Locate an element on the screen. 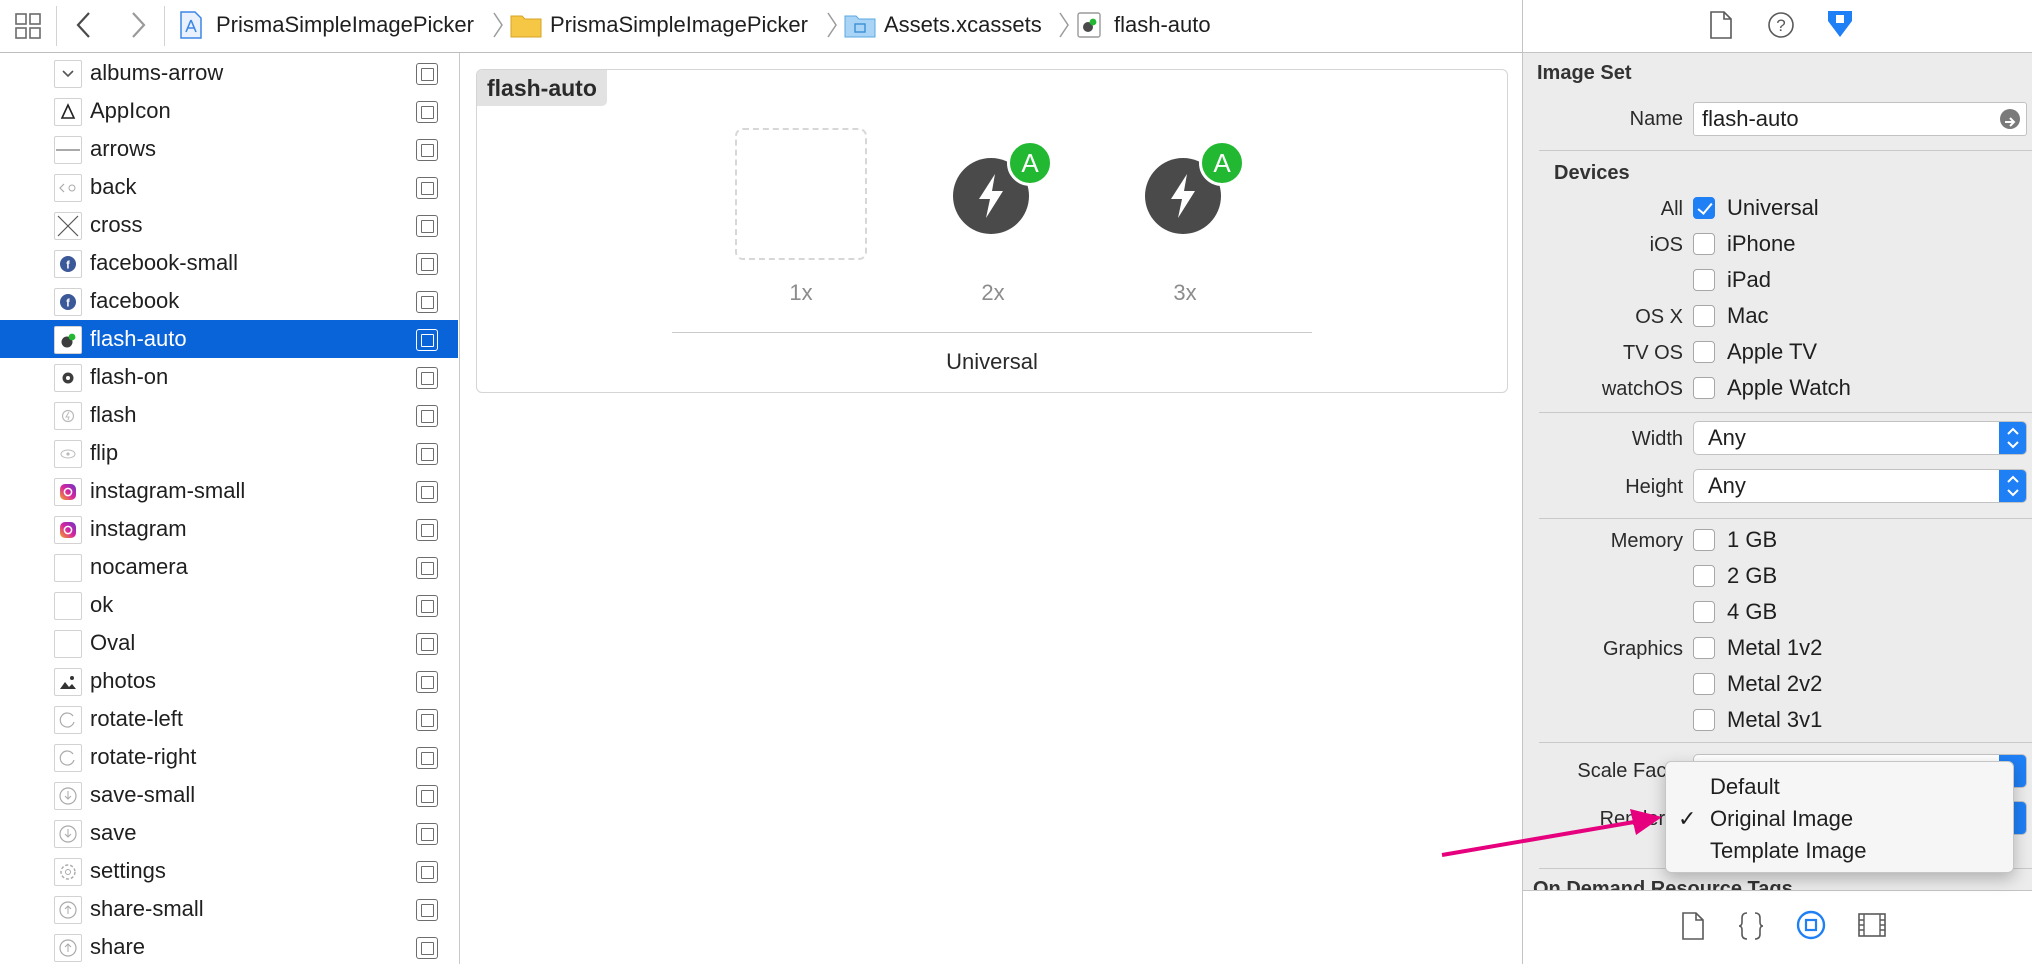 This screenshot has height=964, width=2032. asset-row: save is located at coordinates (229, 833).